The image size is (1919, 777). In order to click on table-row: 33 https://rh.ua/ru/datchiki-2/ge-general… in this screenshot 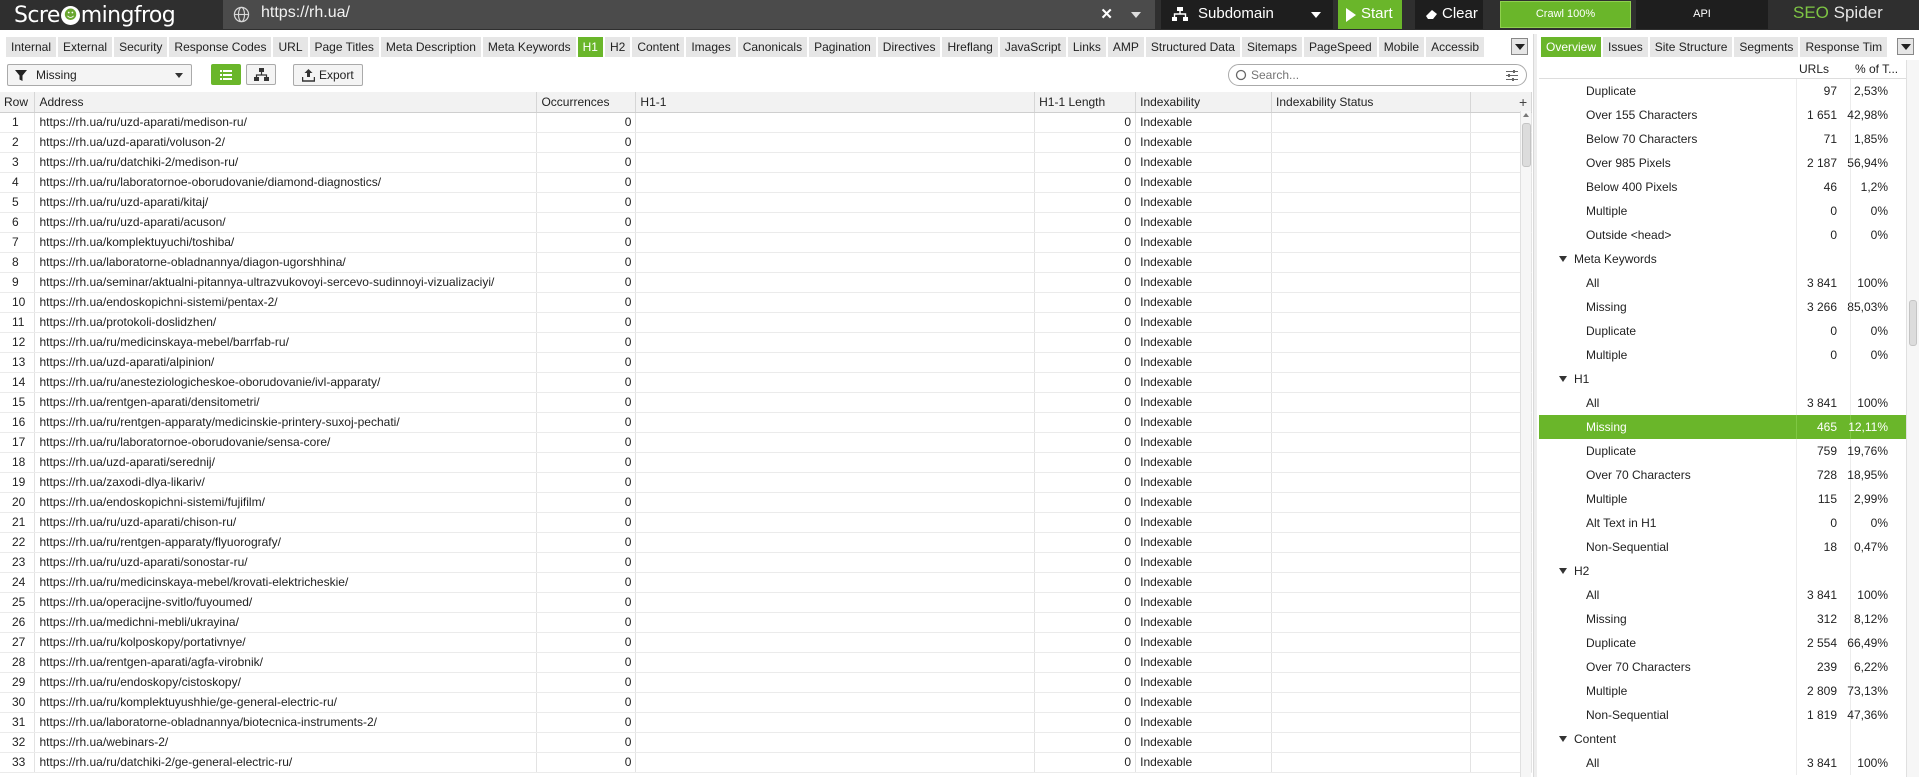, I will do `click(766, 762)`.